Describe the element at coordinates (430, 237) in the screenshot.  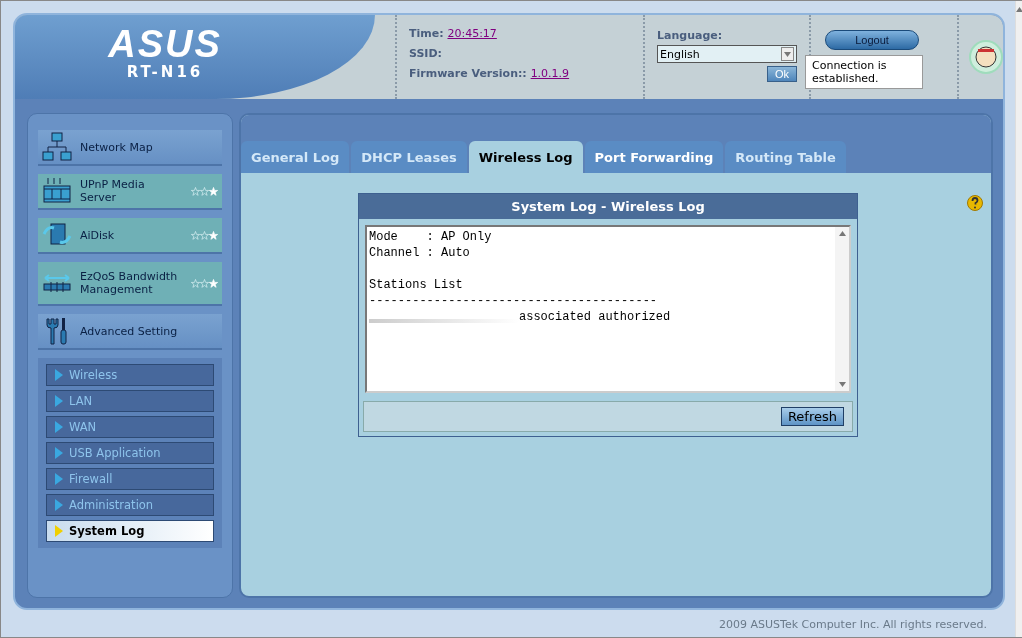
I see `log-line: Mode : AP Only` at that location.